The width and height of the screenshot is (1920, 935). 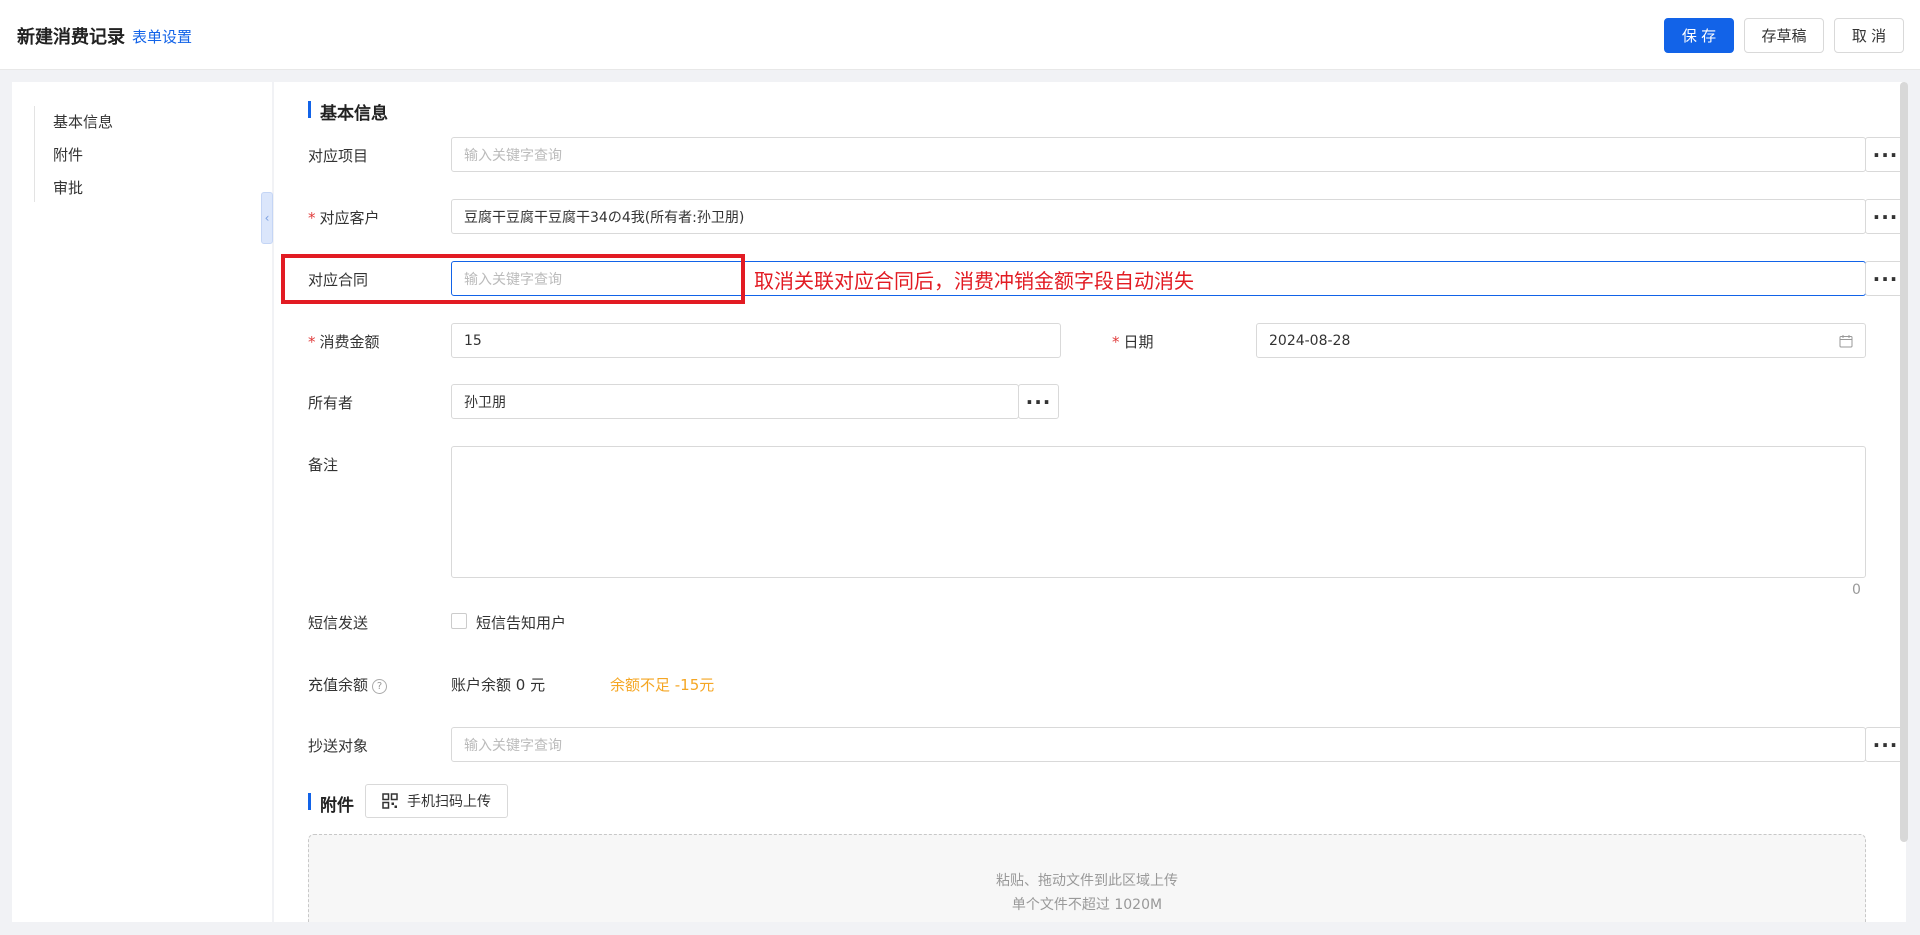 What do you see at coordinates (735, 401) in the screenshot?
I see `owner-input: 孙卫朋` at bounding box center [735, 401].